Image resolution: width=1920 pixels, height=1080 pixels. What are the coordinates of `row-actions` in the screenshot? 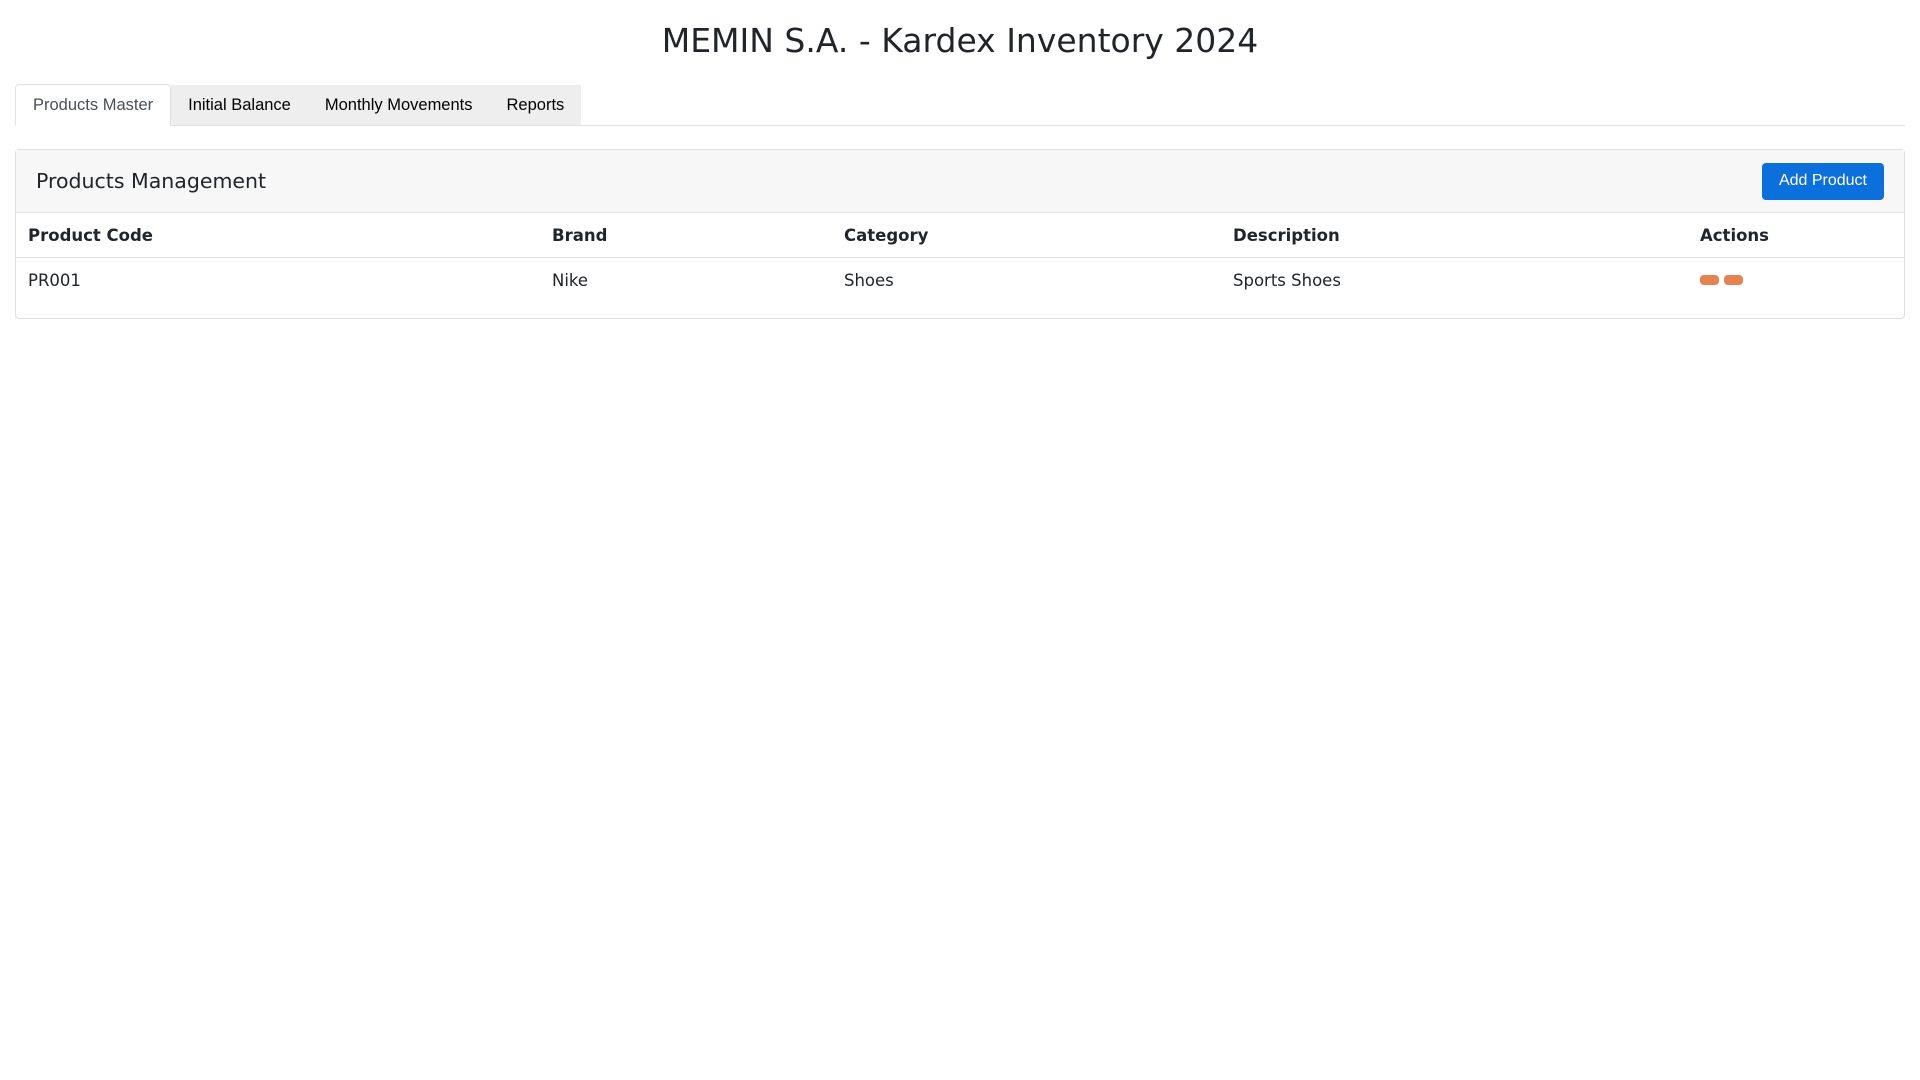 It's located at (1796, 280).